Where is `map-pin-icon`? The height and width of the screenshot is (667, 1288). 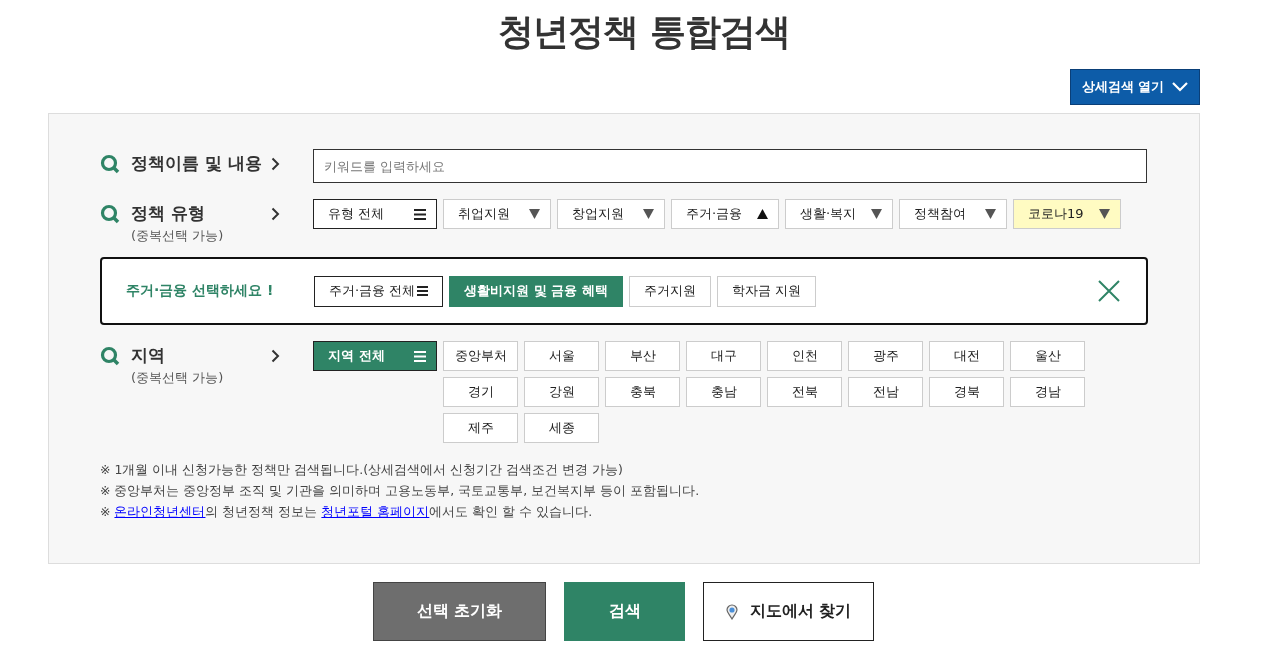
map-pin-icon is located at coordinates (731, 611).